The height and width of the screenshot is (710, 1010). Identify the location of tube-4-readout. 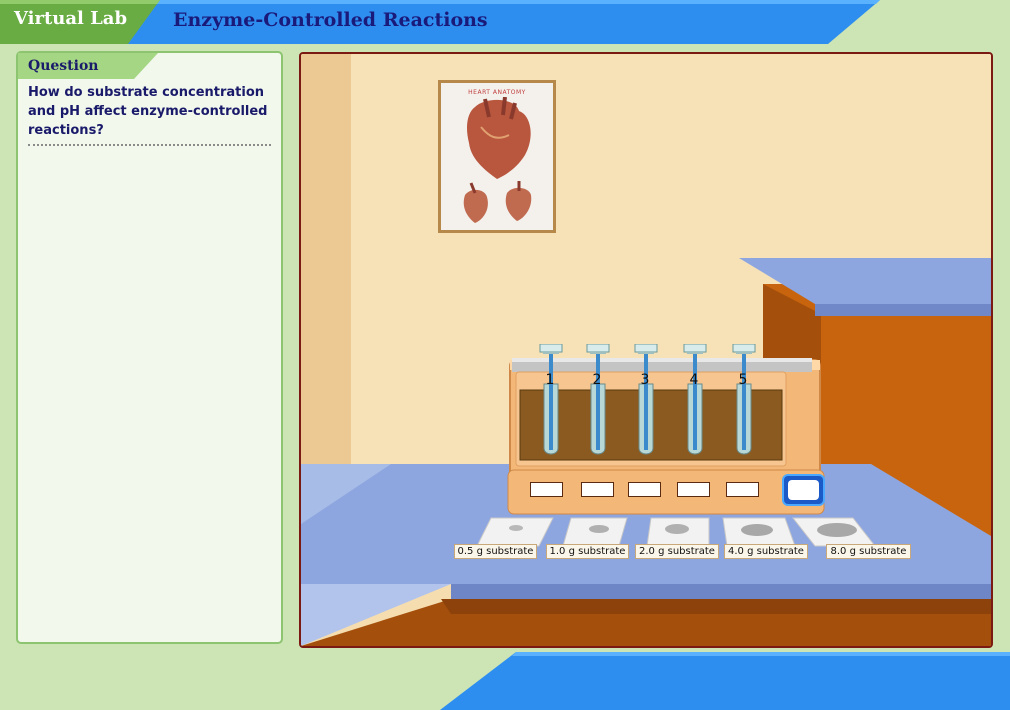
(693, 489).